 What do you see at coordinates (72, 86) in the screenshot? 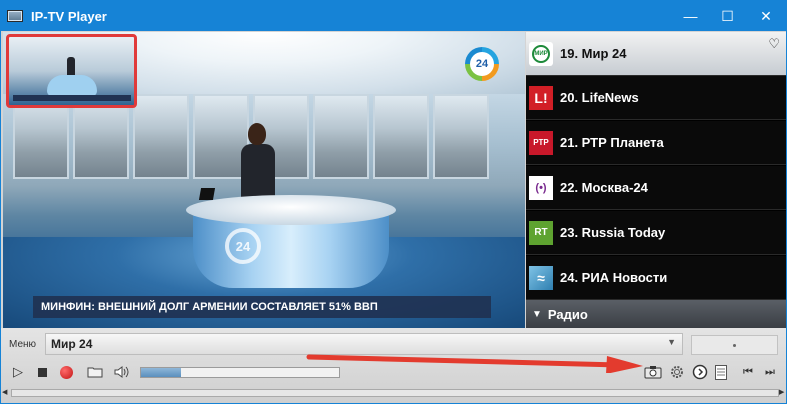
I see `pip-desk` at bounding box center [72, 86].